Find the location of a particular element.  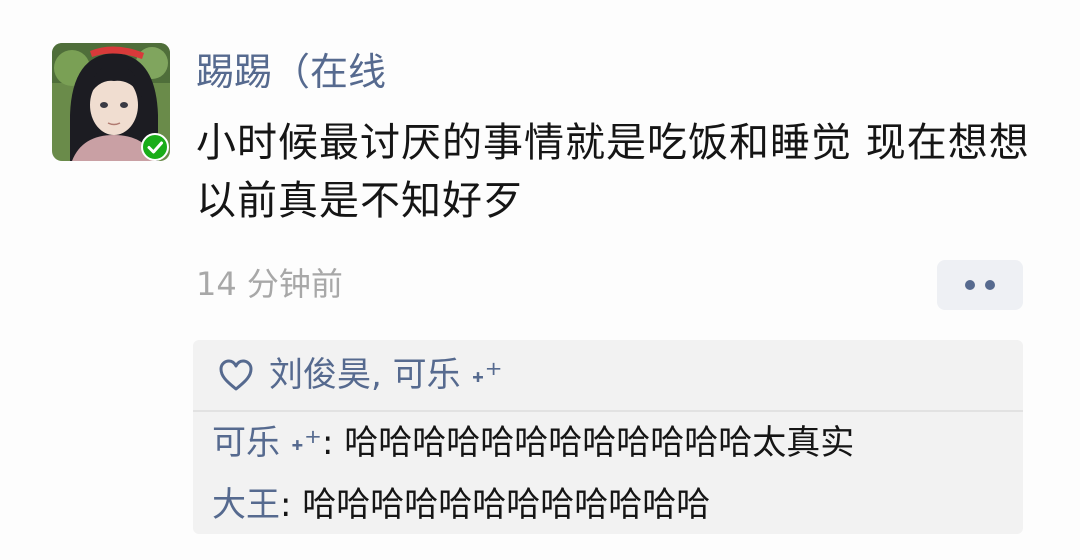

comment-author: 大王 is located at coordinates (246, 505).